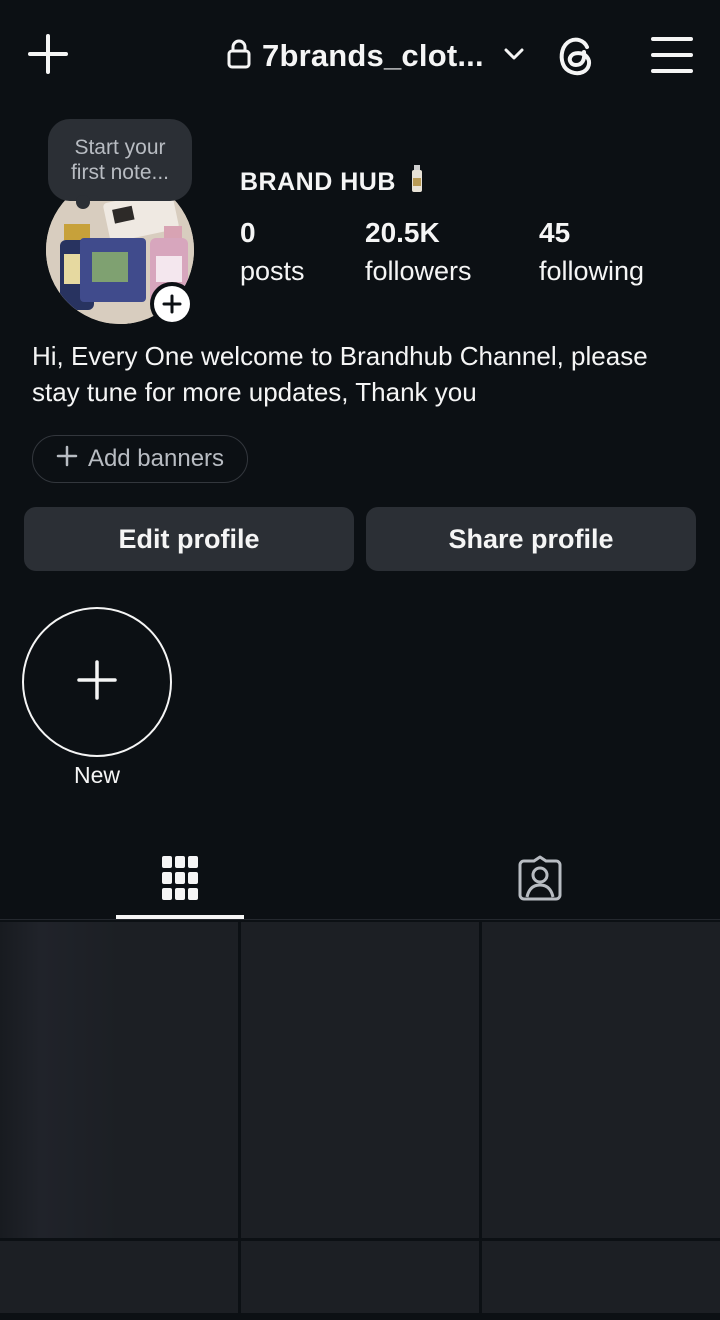 The width and height of the screenshot is (720, 1320). What do you see at coordinates (576, 56) in the screenshot?
I see `threads-icon` at bounding box center [576, 56].